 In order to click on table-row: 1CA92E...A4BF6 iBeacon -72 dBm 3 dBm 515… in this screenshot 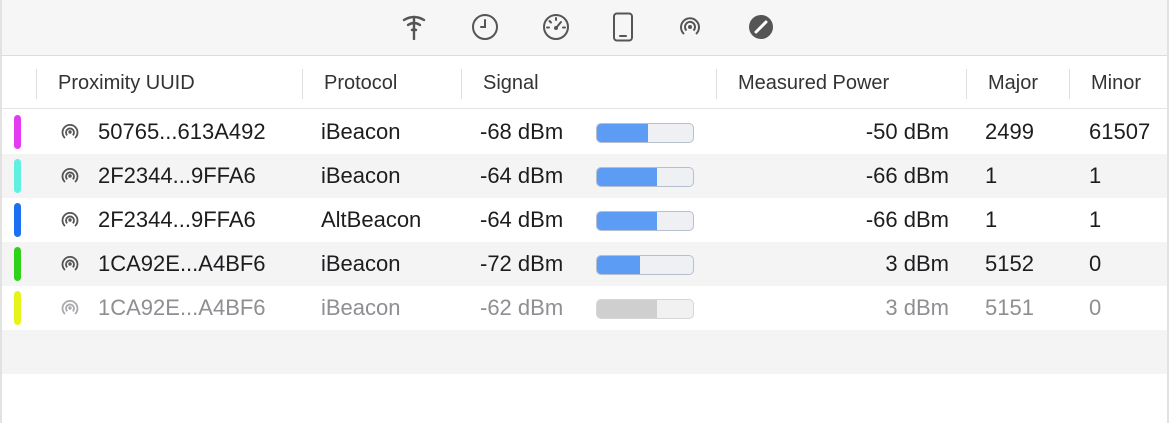, I will do `click(584, 264)`.